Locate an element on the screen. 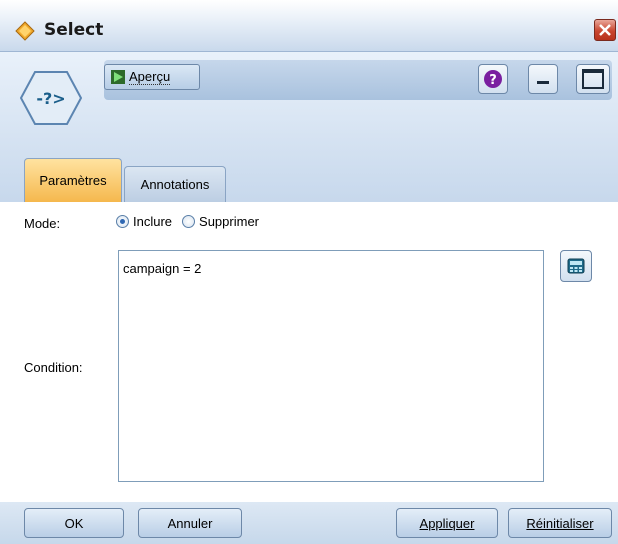 The image size is (618, 544). preview-label: Aperçu is located at coordinates (150, 77).